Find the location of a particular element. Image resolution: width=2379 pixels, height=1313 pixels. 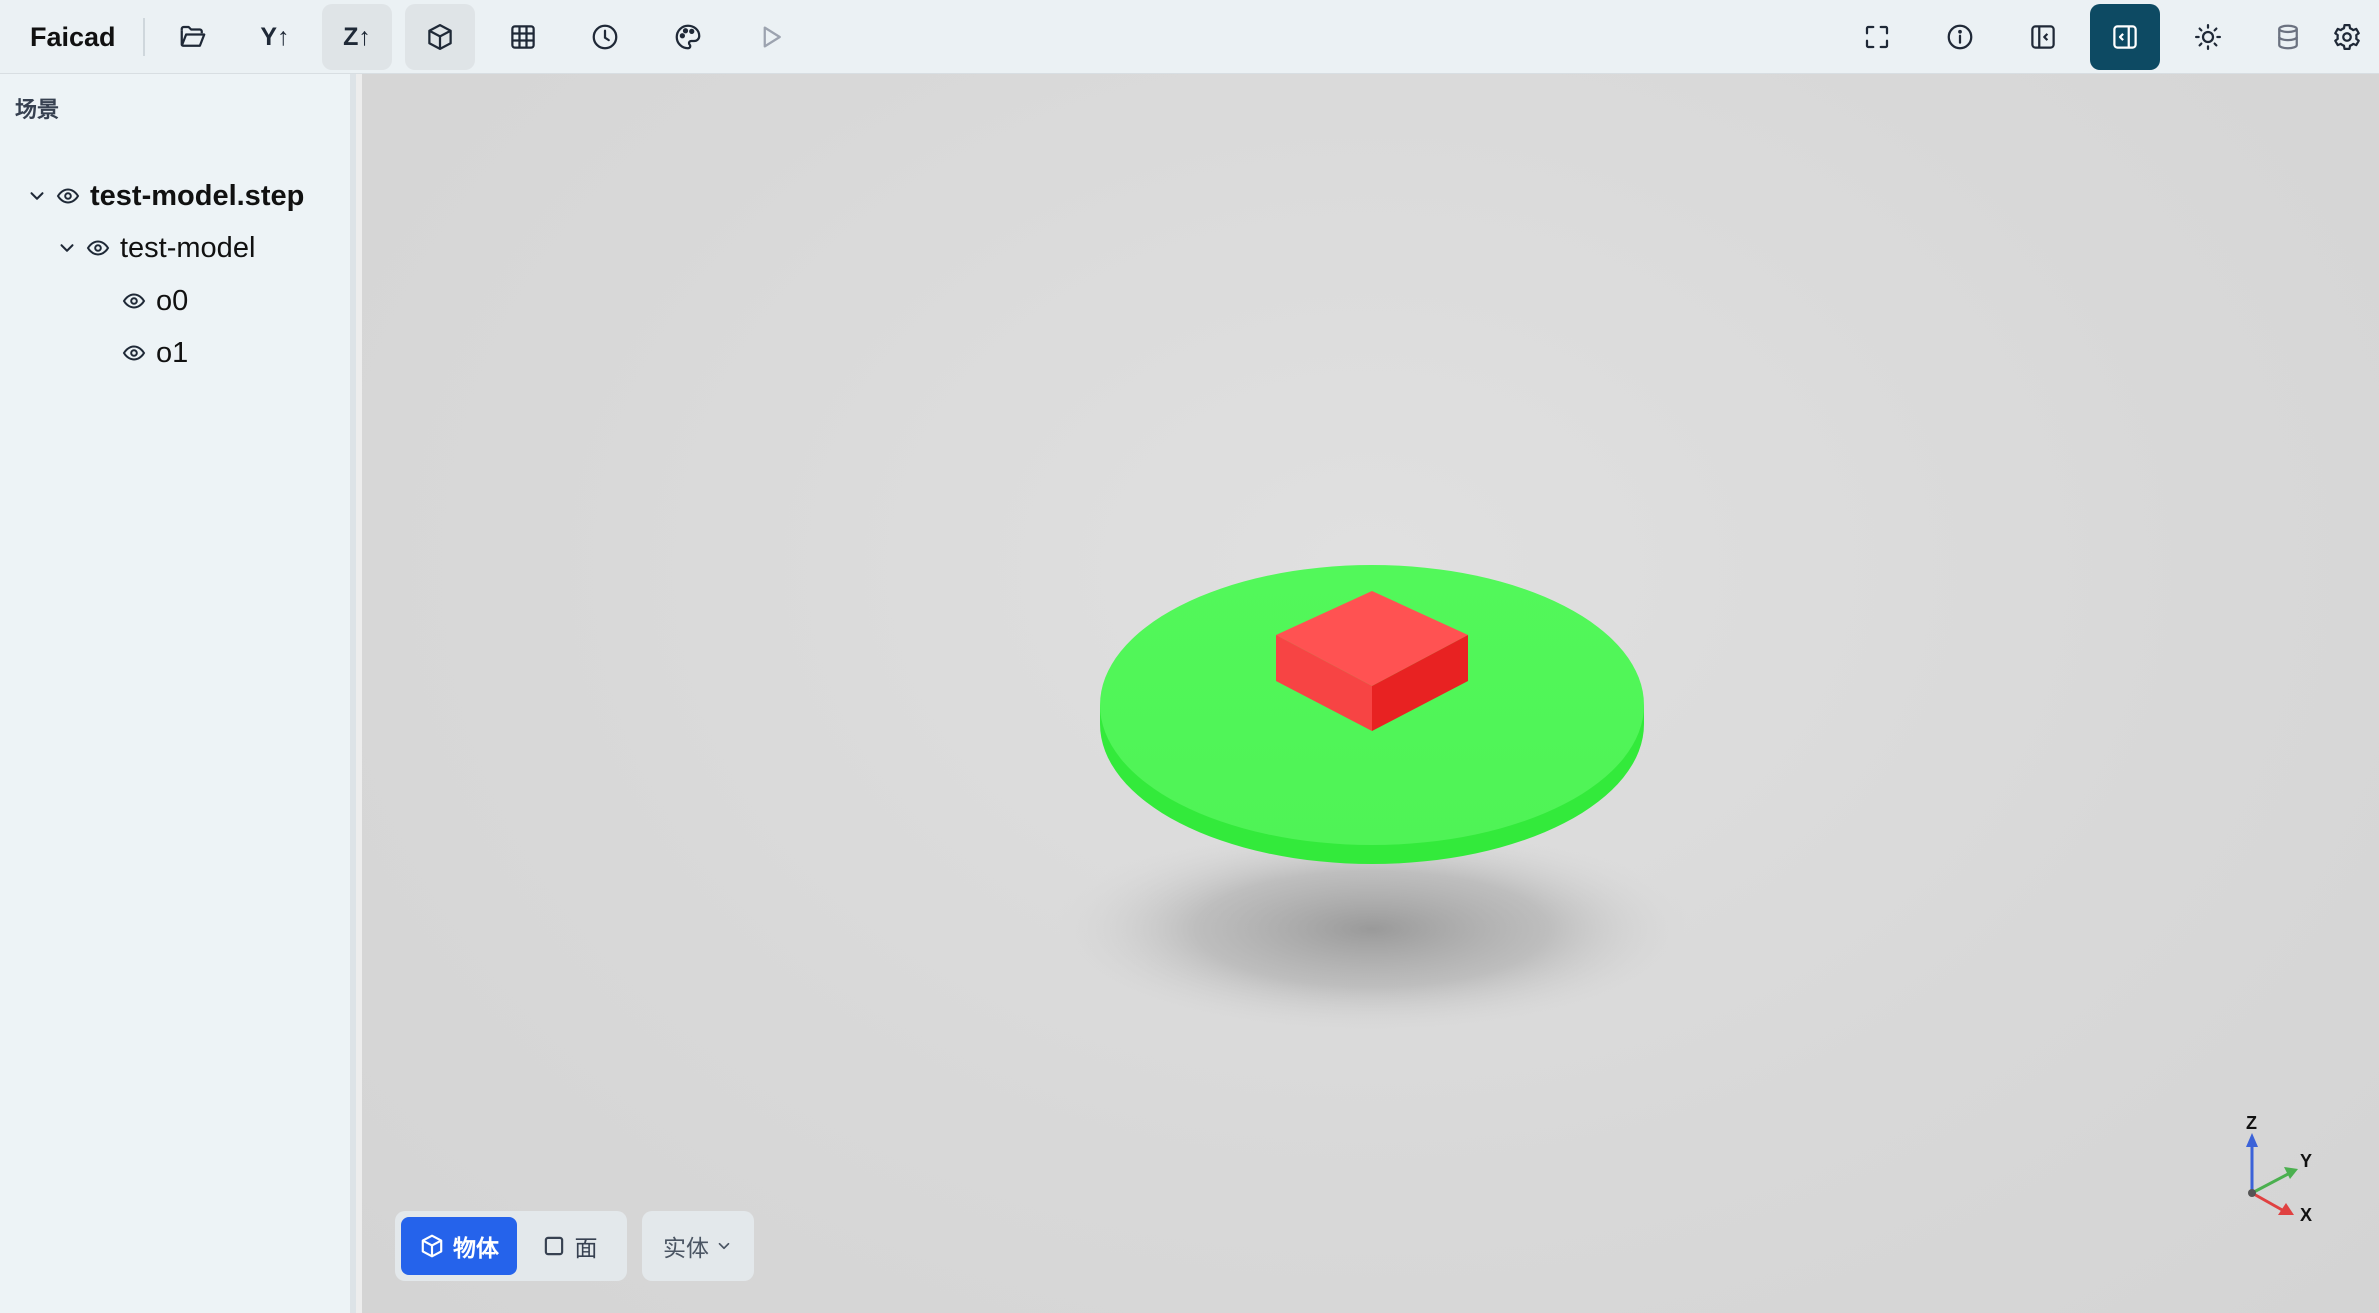

sun-icon is located at coordinates (2208, 37).